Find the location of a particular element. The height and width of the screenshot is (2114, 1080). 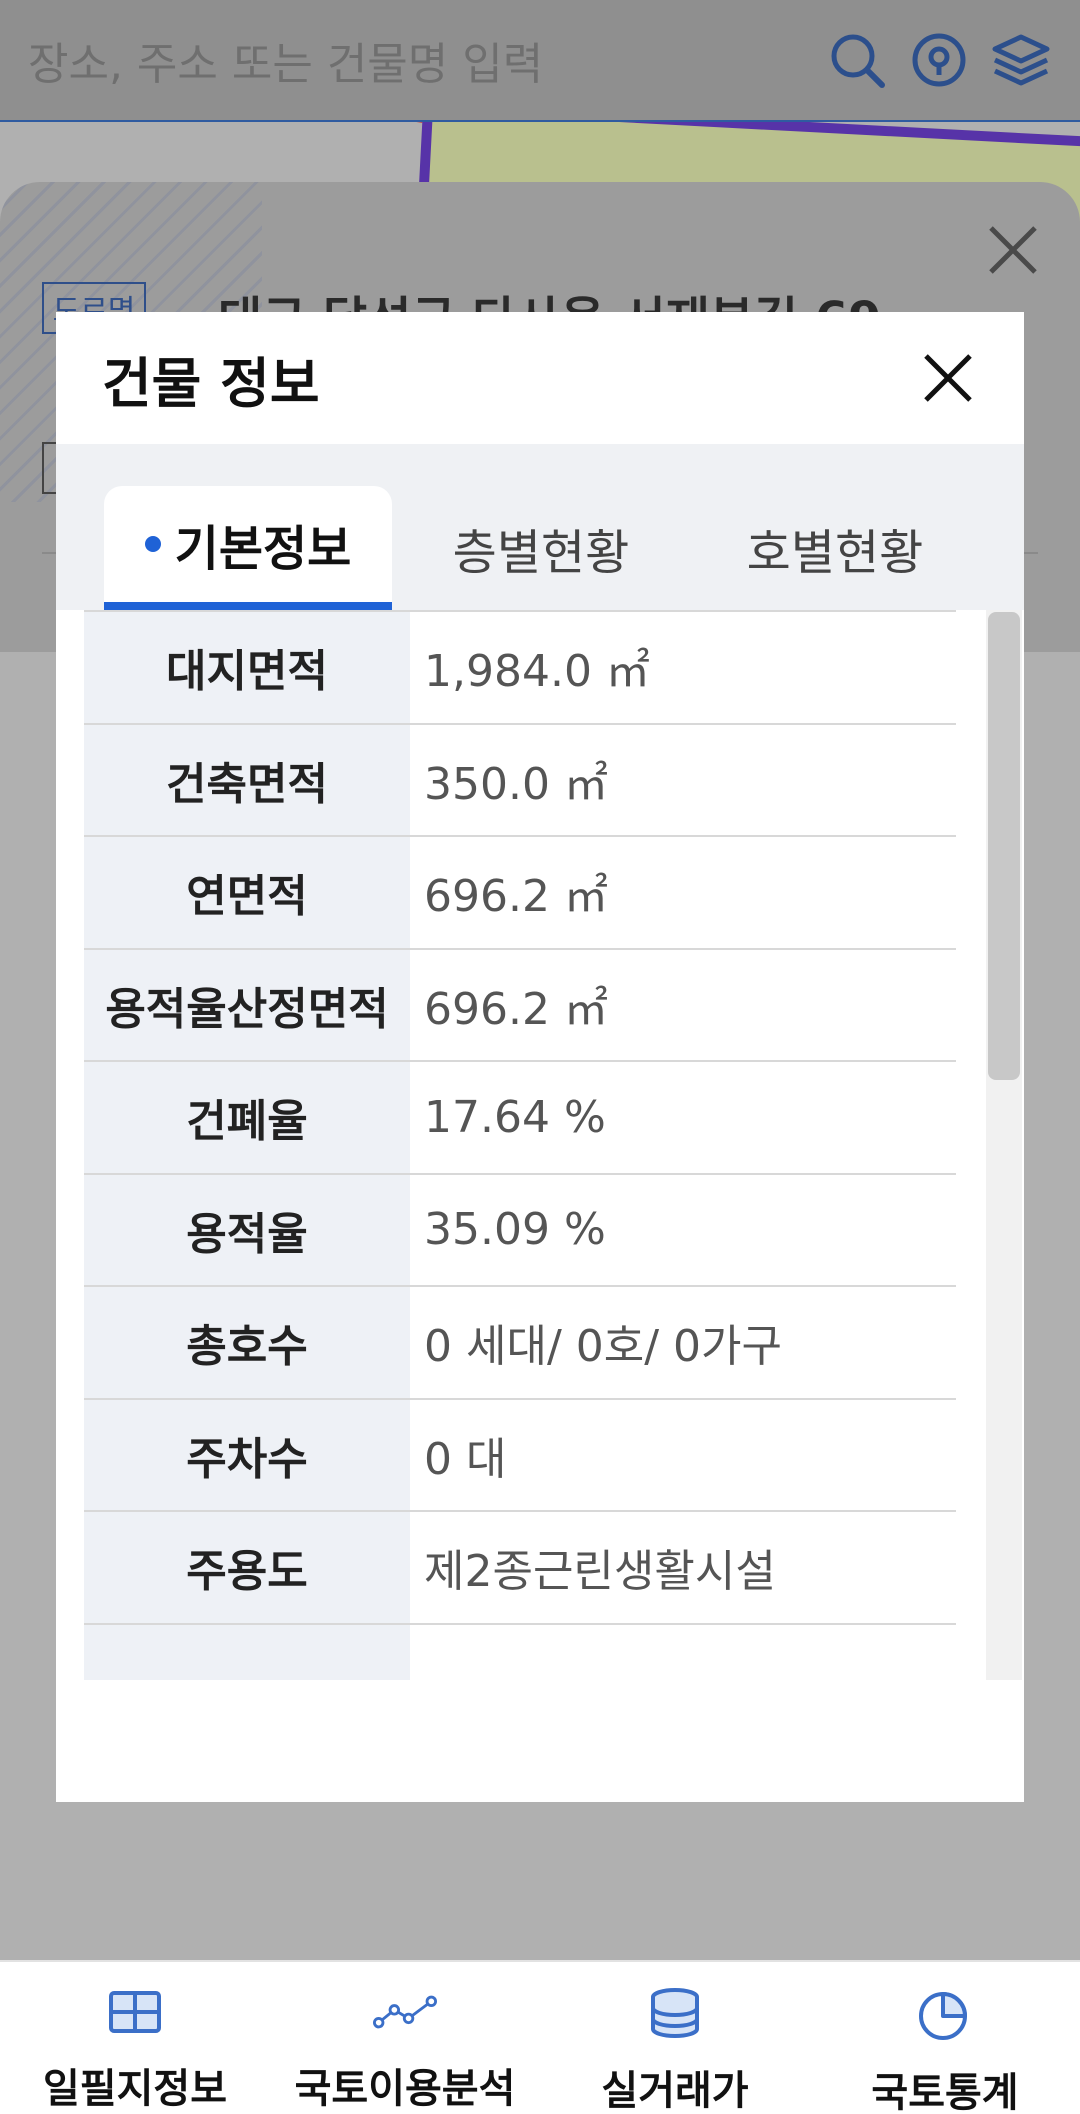

tab-label: 층별현황 is located at coordinates (541, 553).